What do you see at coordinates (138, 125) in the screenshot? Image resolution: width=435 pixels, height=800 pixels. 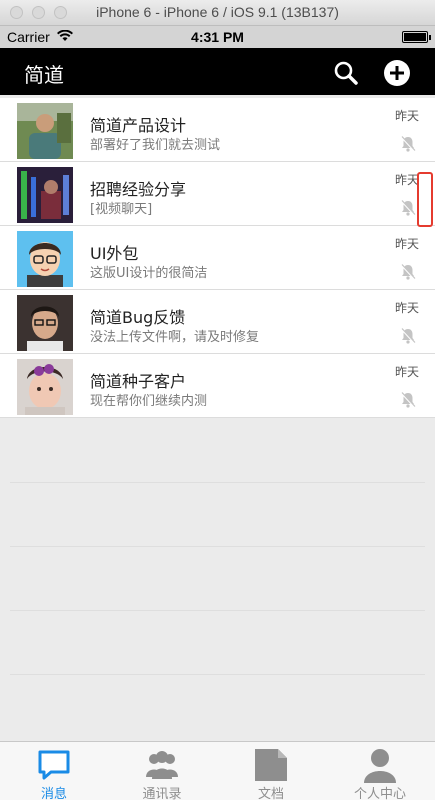 I see `conversation-title: 简道产品设计` at bounding box center [138, 125].